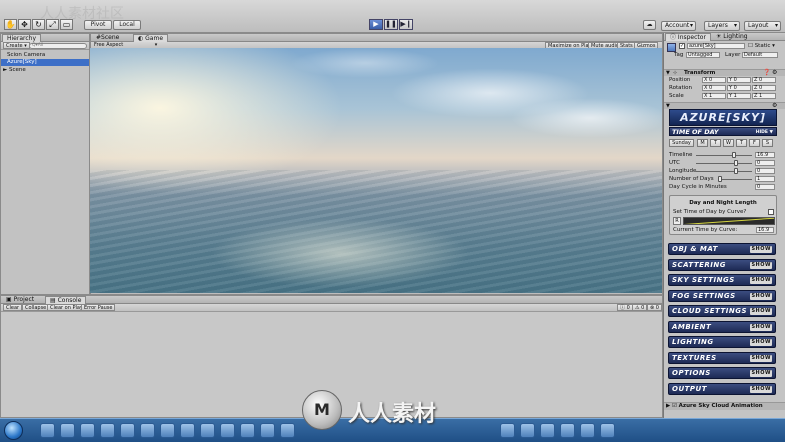  Describe the element at coordinates (58, 46) in the screenshot. I see `hierarchy-search-input: Q▾All` at that location.